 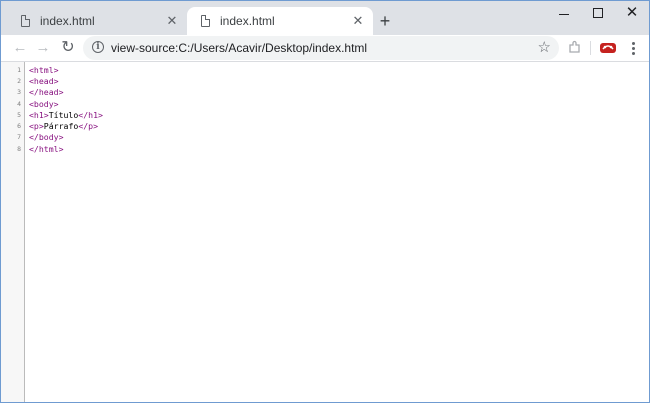 I want to click on close-window-button: ✕, so click(x=632, y=14).